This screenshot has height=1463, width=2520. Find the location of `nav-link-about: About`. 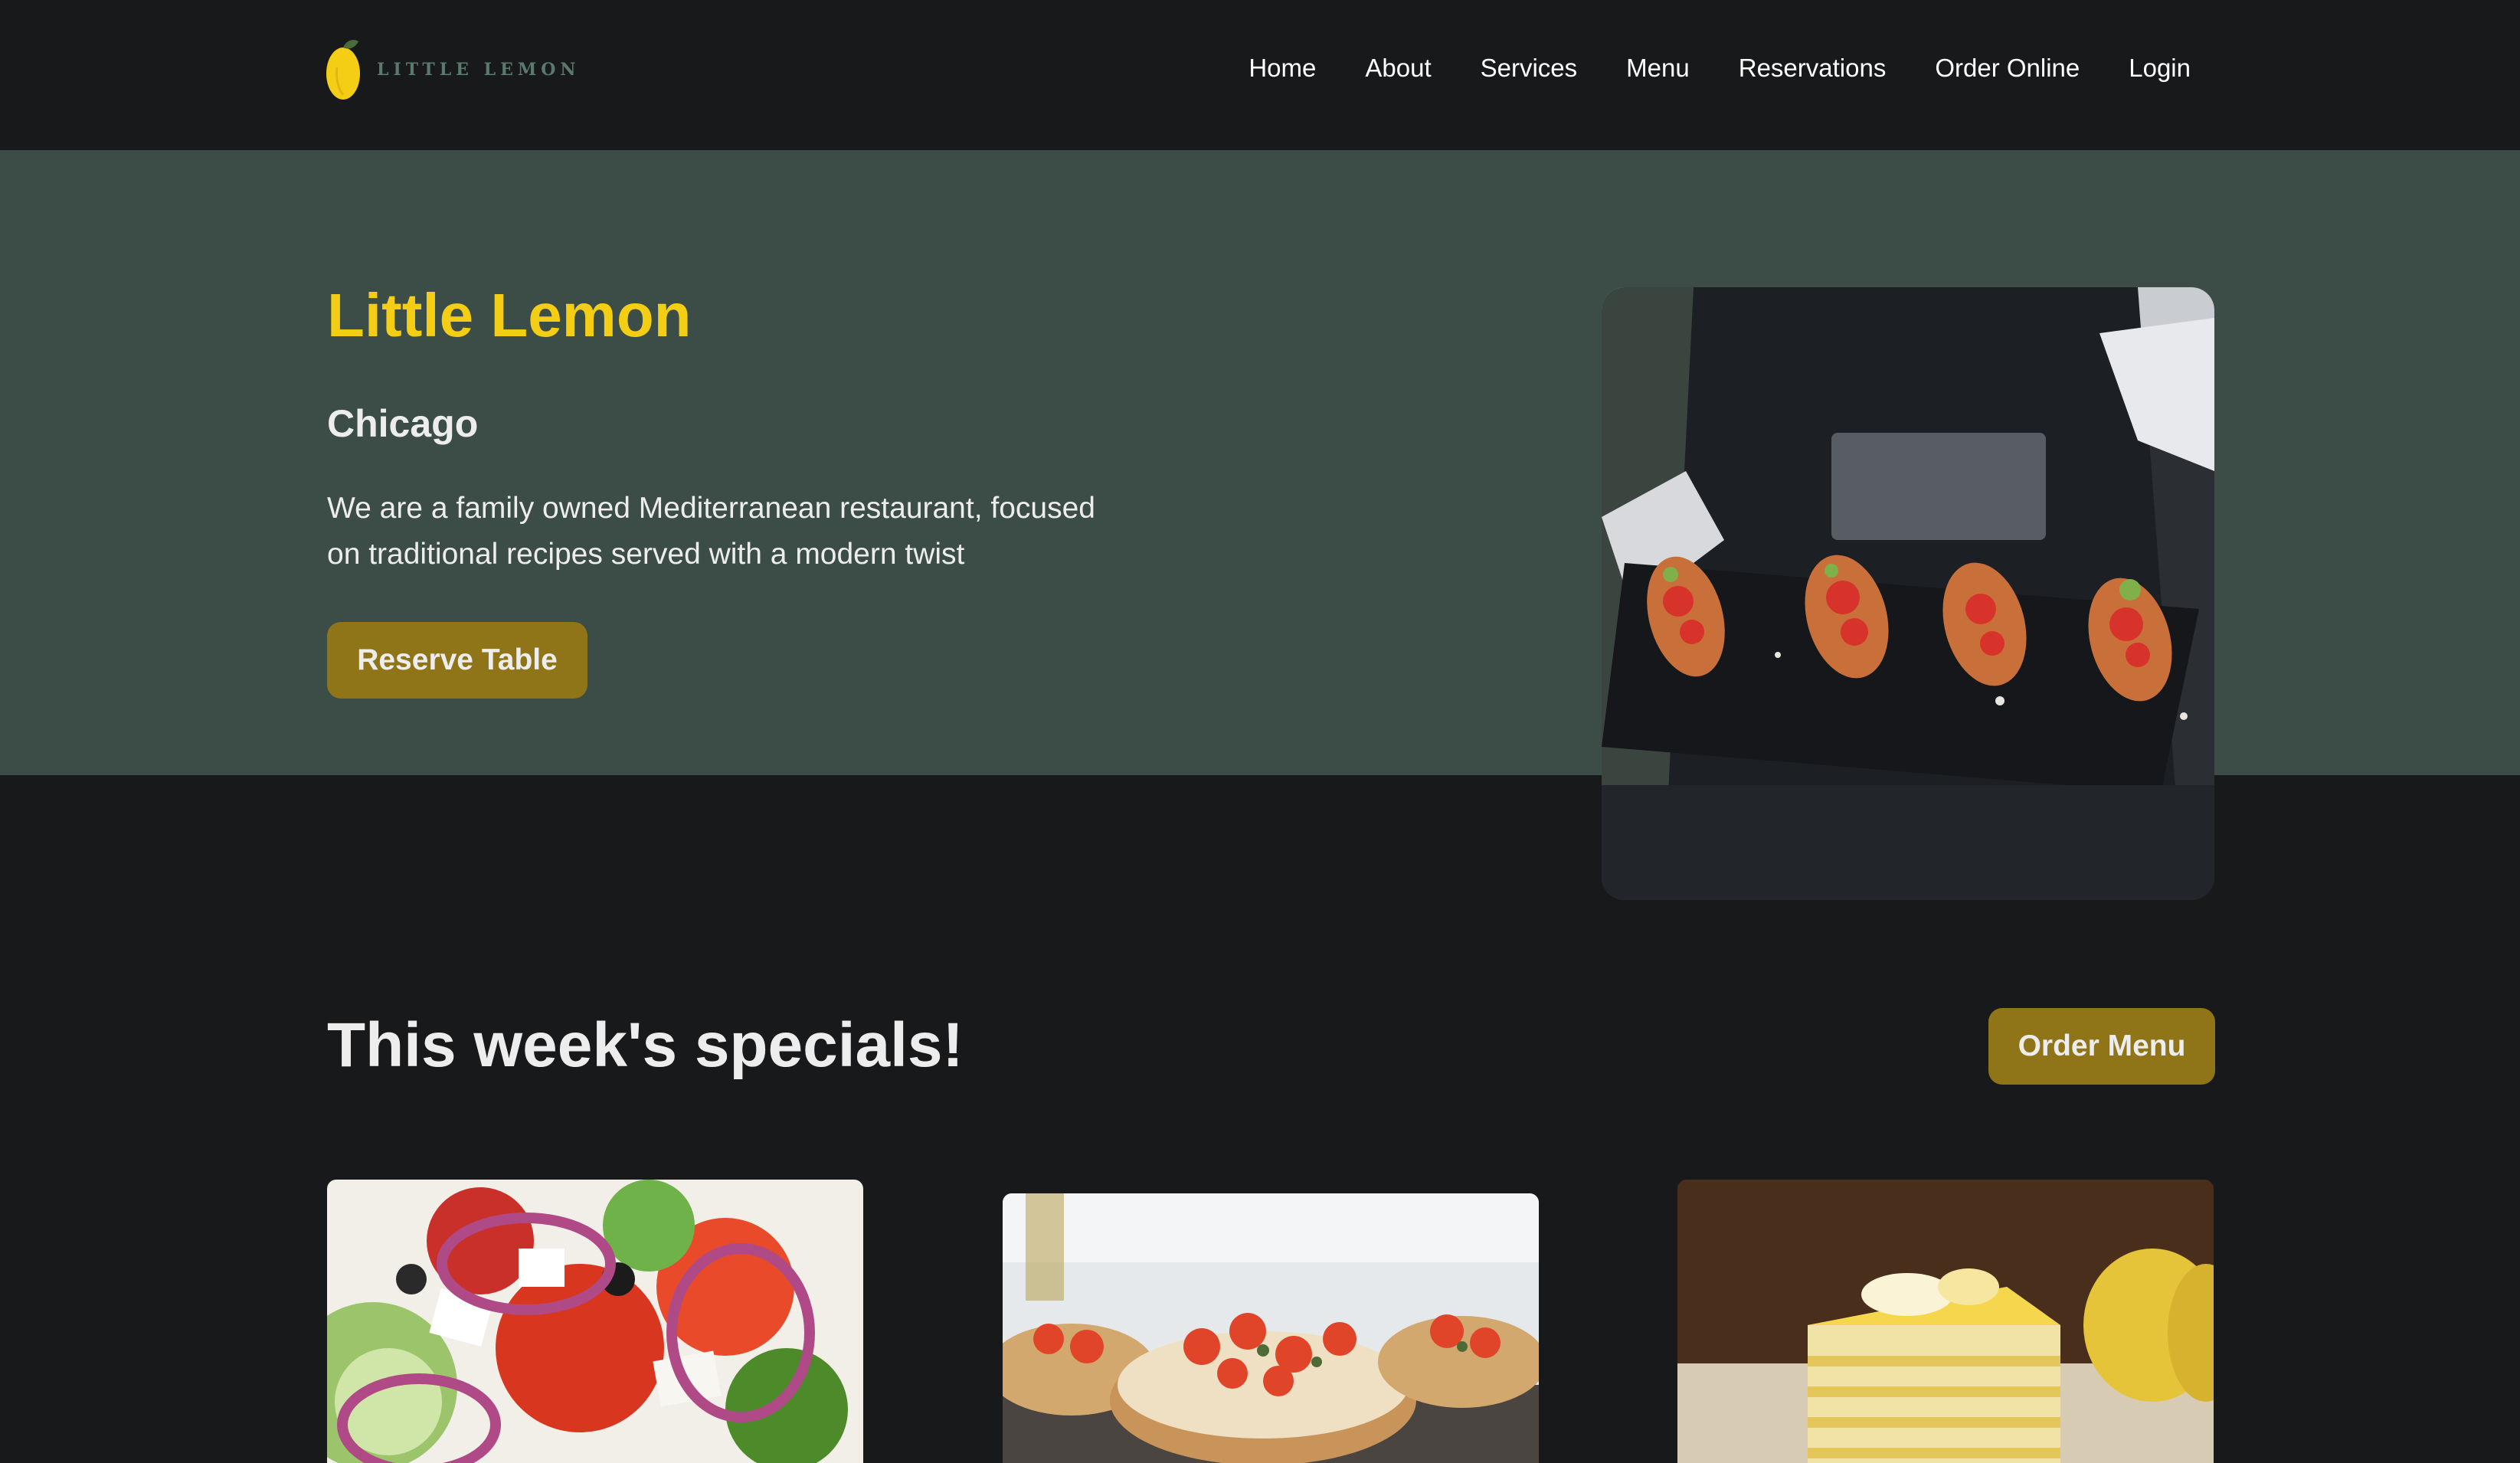

nav-link-about: About is located at coordinates (1398, 68).